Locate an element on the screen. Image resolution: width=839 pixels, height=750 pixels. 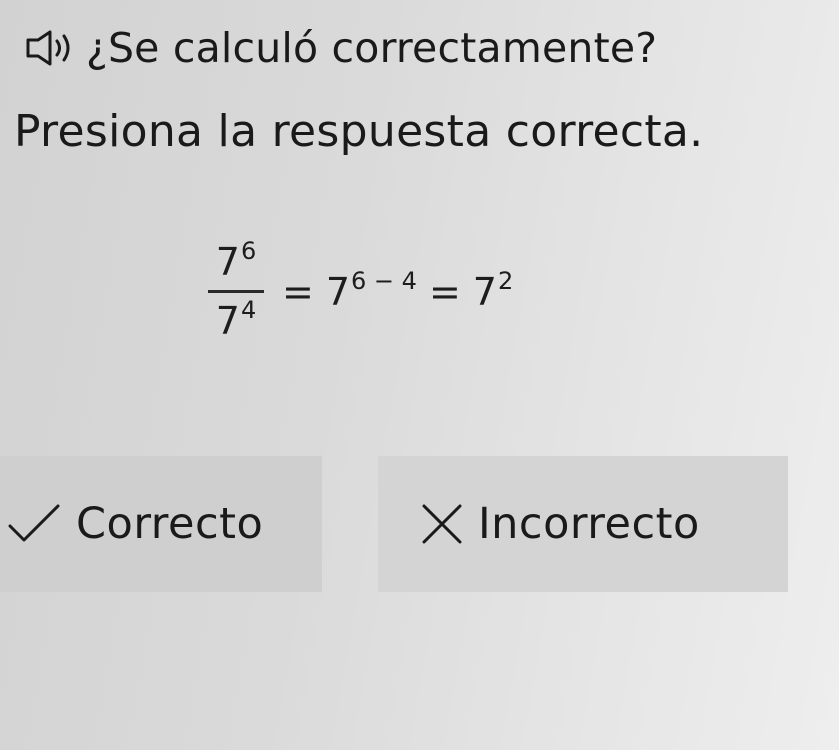
equation: 76 74 = 76 − 4 = 72 is located at coordinates (361, 290).